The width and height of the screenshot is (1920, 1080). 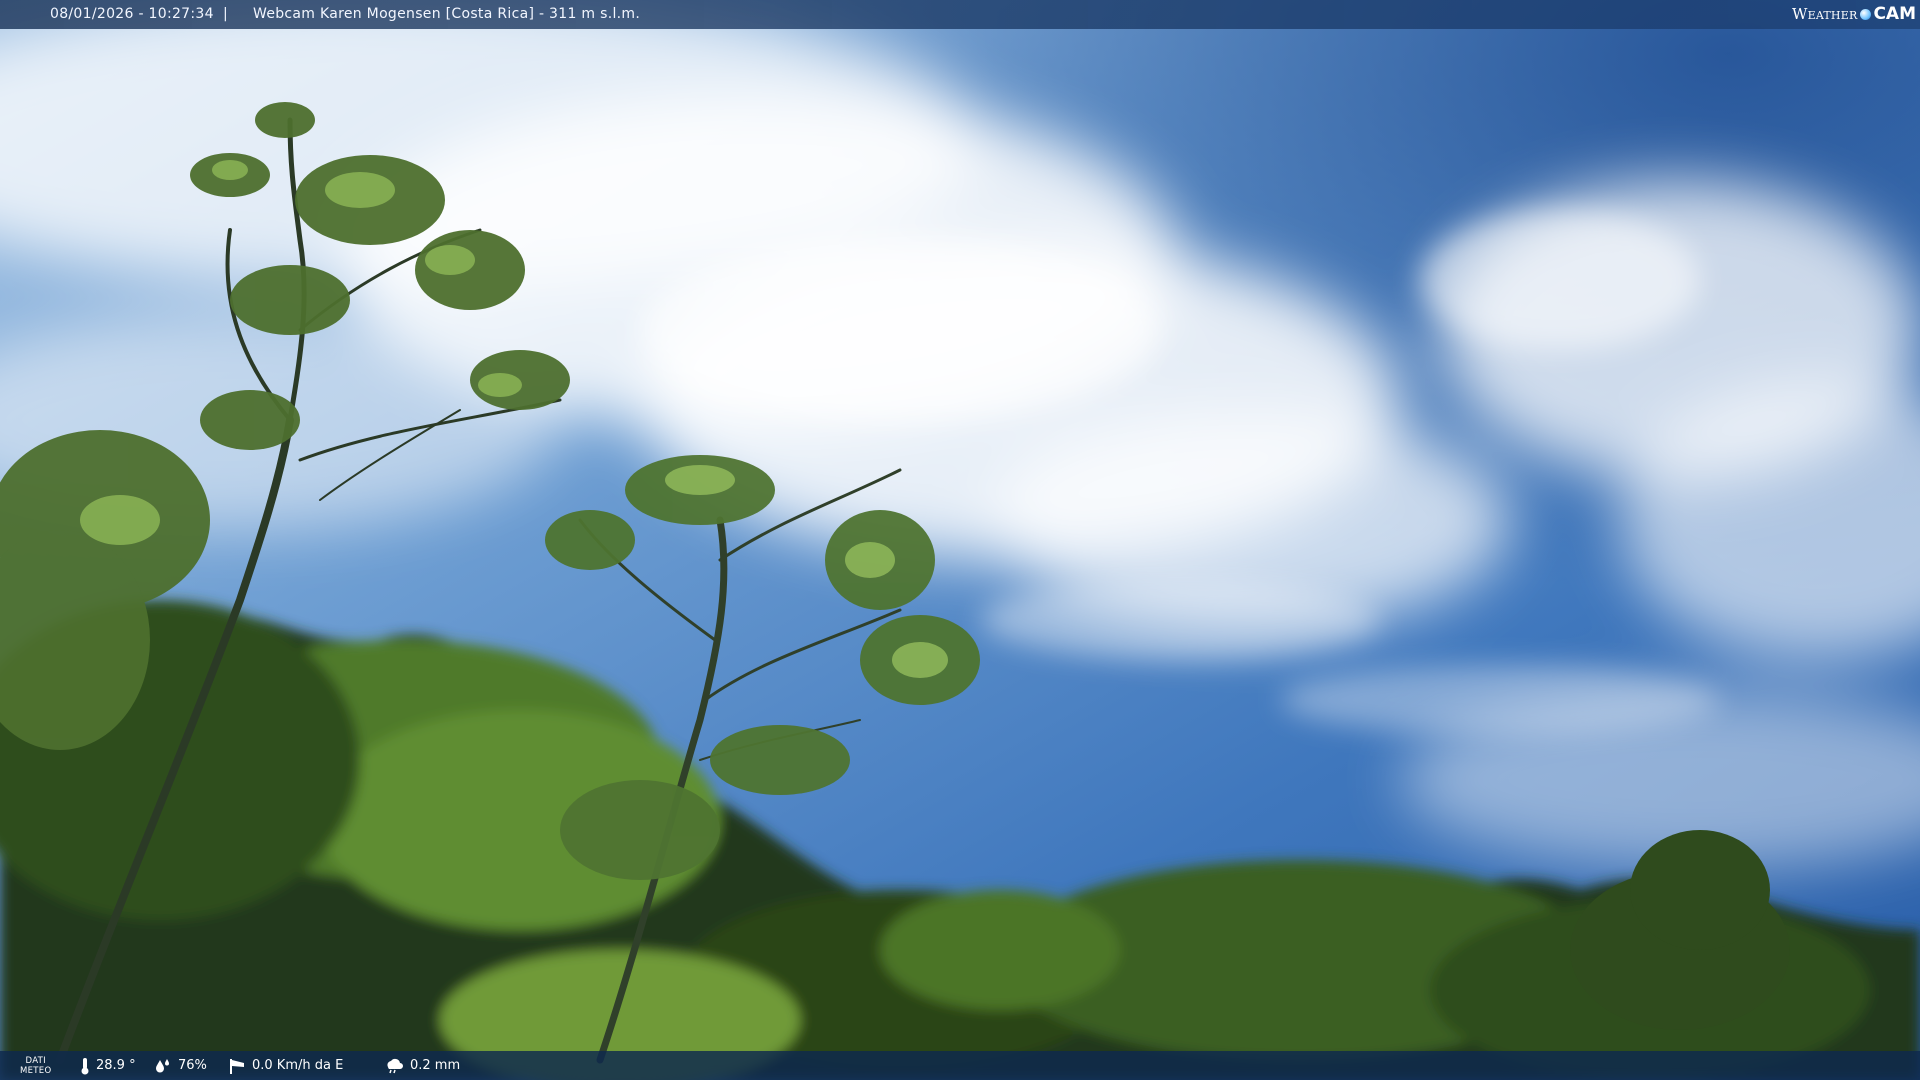 What do you see at coordinates (132, 14) in the screenshot?
I see `timestamp: 08/01/2026 - 10:27:34` at bounding box center [132, 14].